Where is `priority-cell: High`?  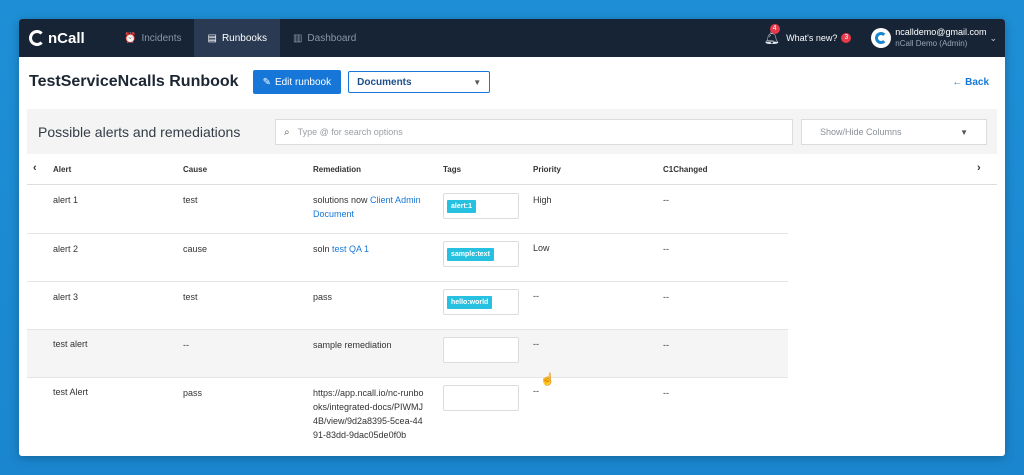 priority-cell: High is located at coordinates (542, 200).